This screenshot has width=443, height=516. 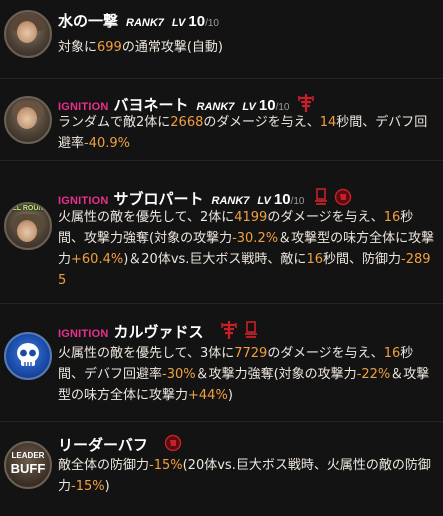 I want to click on leader-label: LEADER, so click(x=28, y=455).